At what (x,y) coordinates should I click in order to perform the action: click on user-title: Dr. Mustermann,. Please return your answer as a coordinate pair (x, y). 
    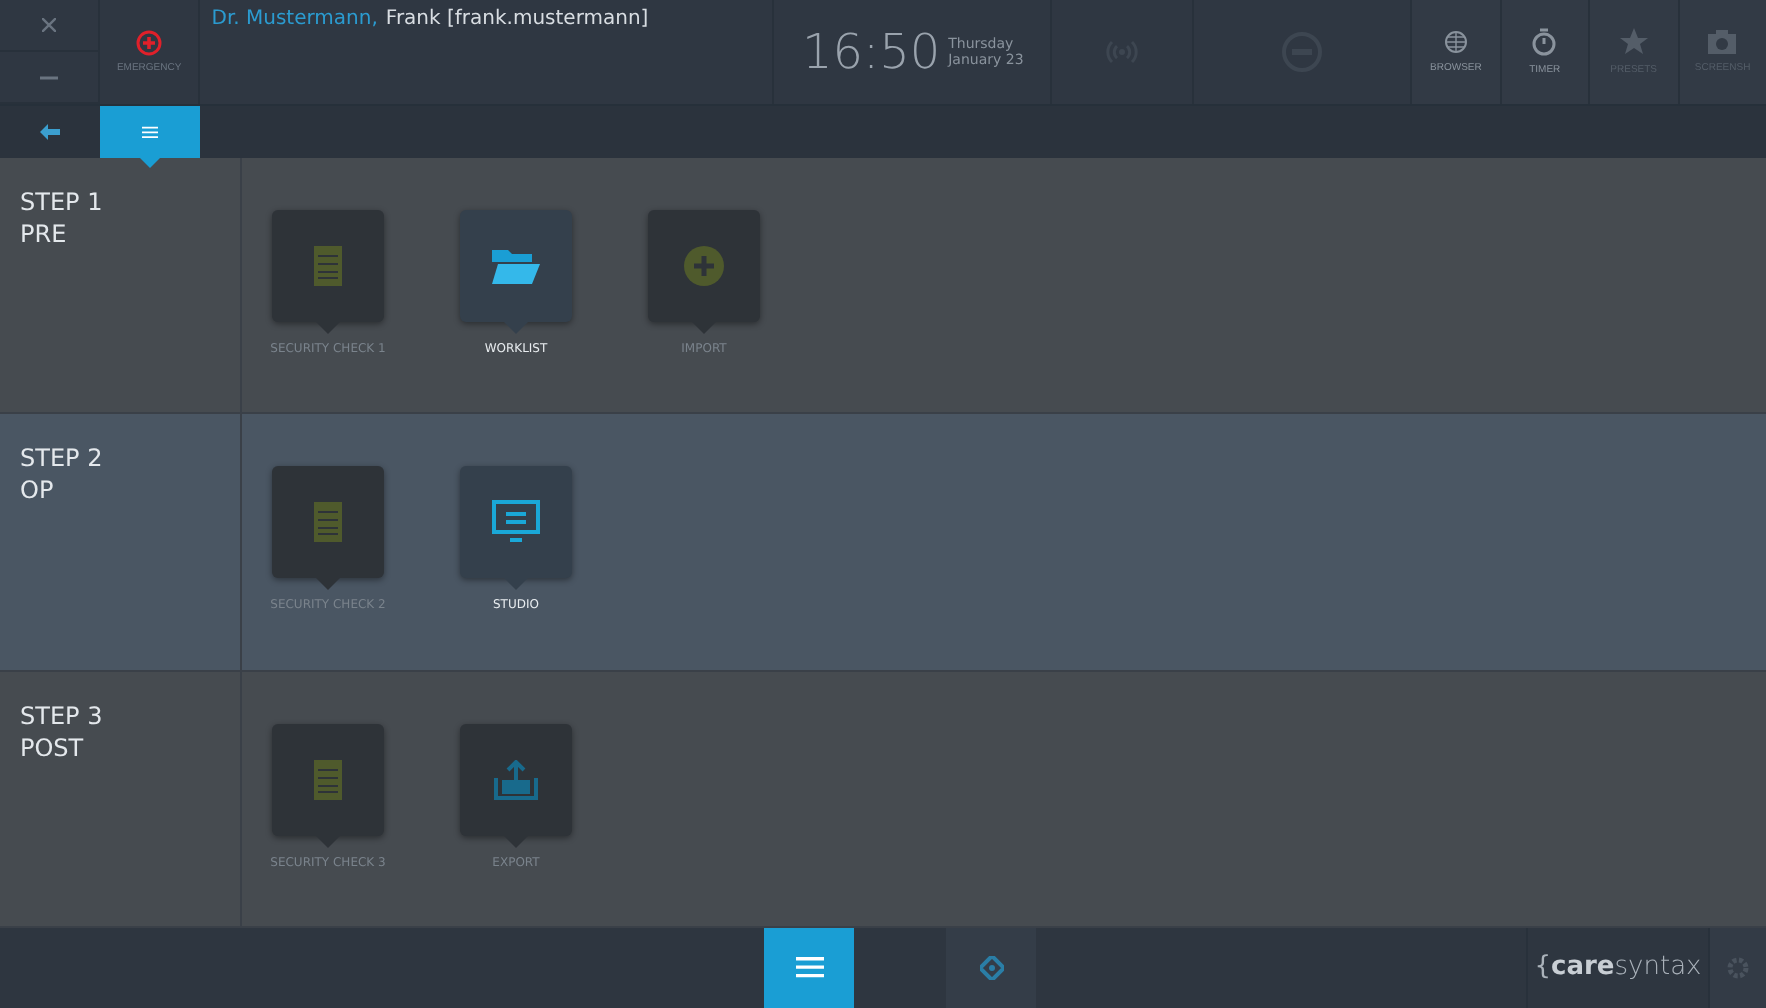
    Looking at the image, I should click on (294, 19).